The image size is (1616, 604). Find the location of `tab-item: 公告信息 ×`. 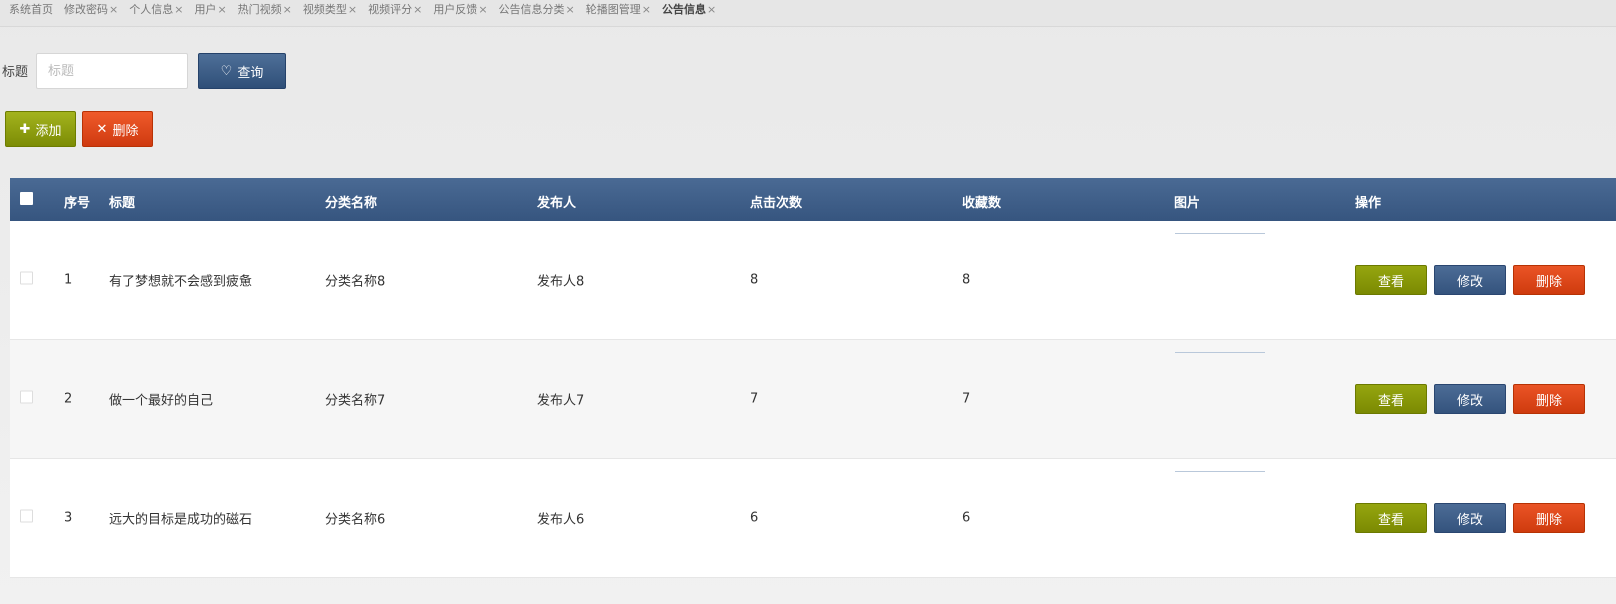

tab-item: 公告信息 × is located at coordinates (689, 9).